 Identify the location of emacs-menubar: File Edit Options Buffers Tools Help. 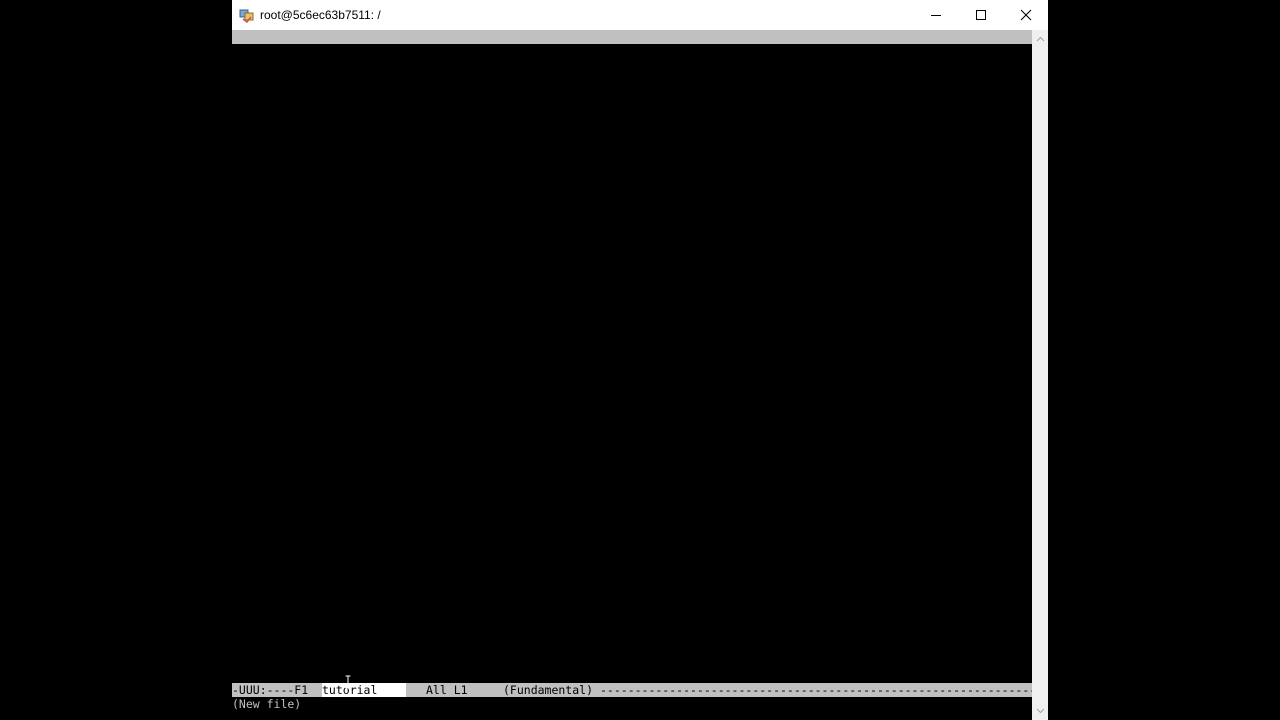
(632, 44).